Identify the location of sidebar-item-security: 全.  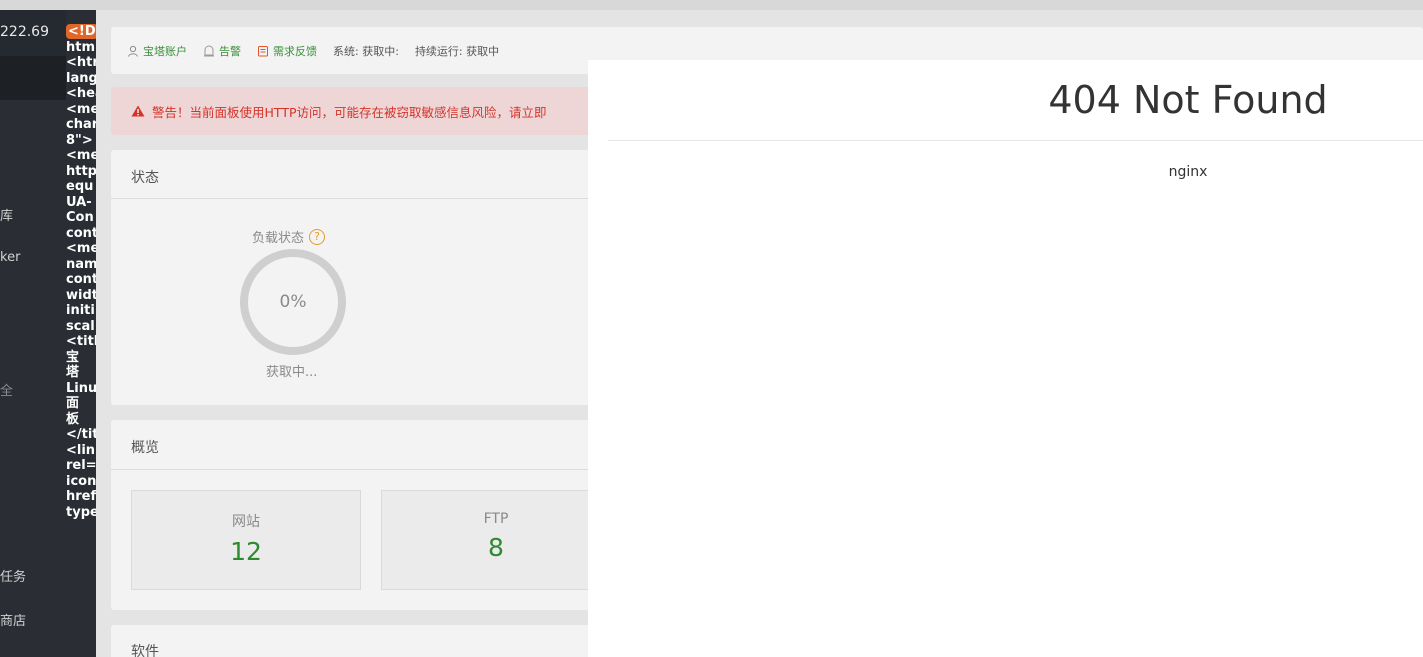
(6, 389).